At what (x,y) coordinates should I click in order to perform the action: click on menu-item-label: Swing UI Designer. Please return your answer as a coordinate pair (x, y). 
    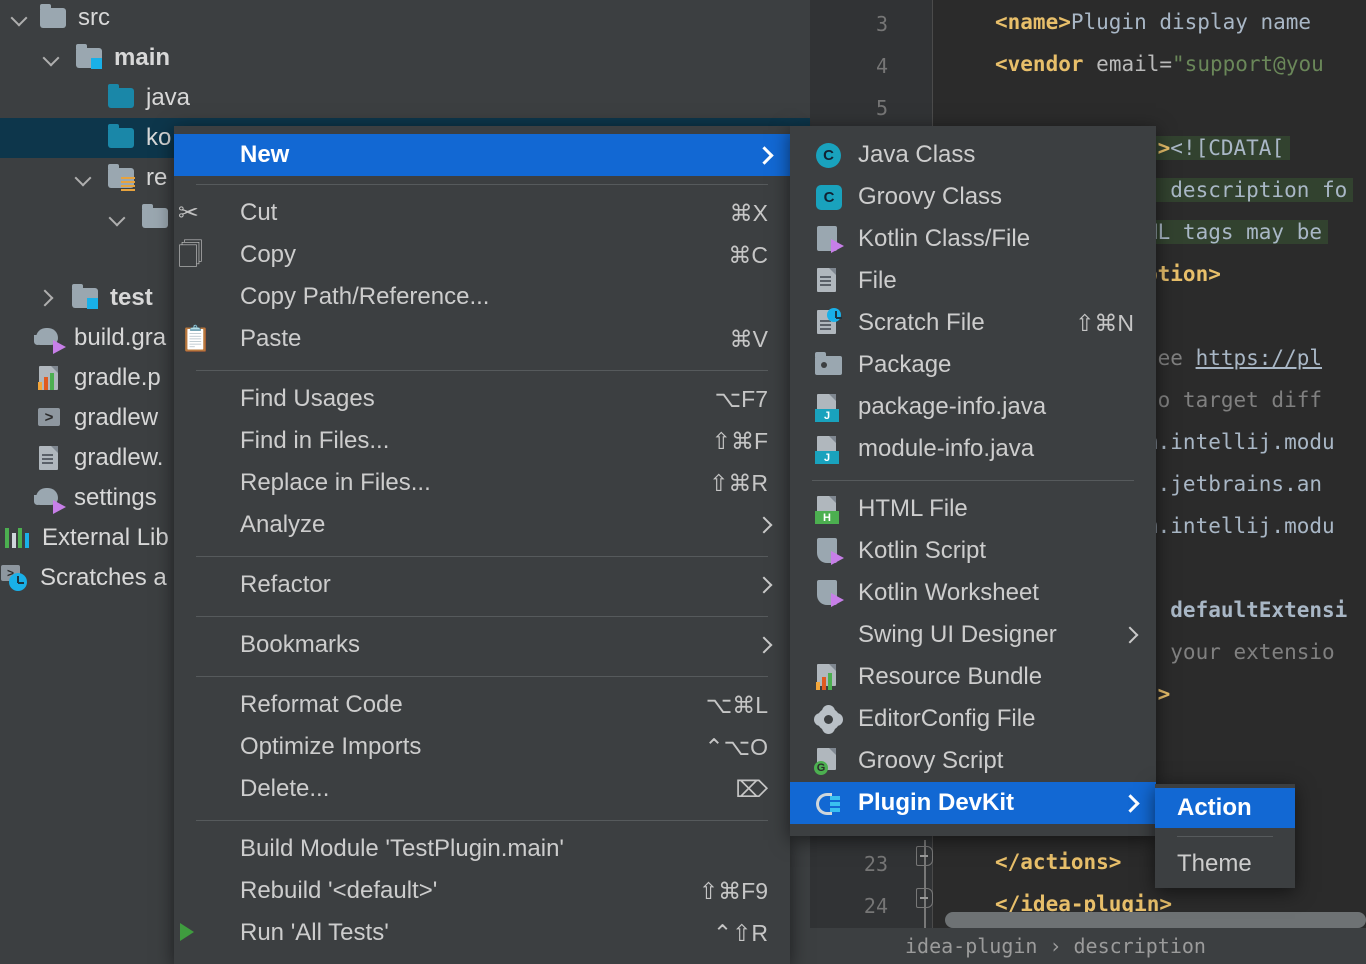
    Looking at the image, I should click on (957, 634).